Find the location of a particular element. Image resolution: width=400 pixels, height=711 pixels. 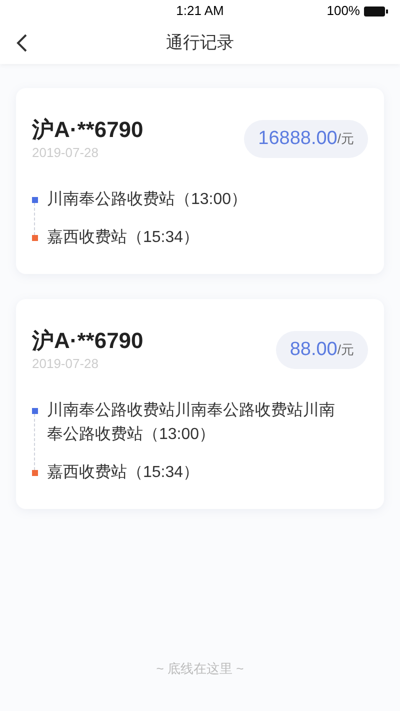

station-text: 川南奉公路收费站川南奉公路收费站川南奉公路收费站（13:00） is located at coordinates (191, 422).